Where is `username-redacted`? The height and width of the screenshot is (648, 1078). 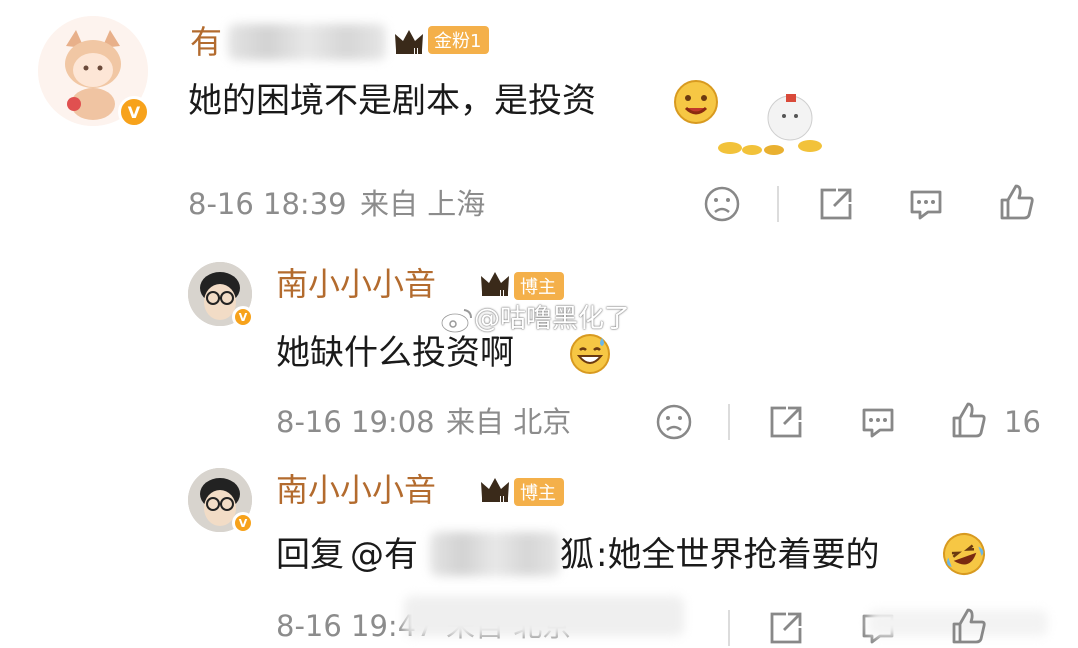 username-redacted is located at coordinates (307, 42).